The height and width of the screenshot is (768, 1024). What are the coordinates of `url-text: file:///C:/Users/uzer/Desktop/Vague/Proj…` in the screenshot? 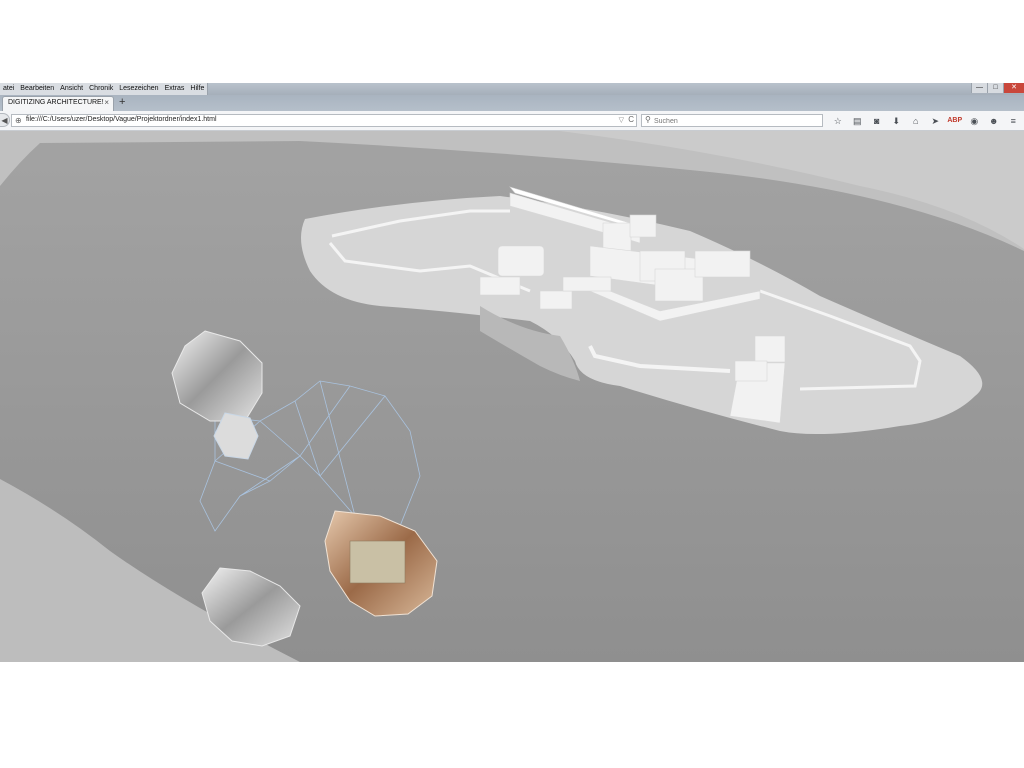 It's located at (121, 119).